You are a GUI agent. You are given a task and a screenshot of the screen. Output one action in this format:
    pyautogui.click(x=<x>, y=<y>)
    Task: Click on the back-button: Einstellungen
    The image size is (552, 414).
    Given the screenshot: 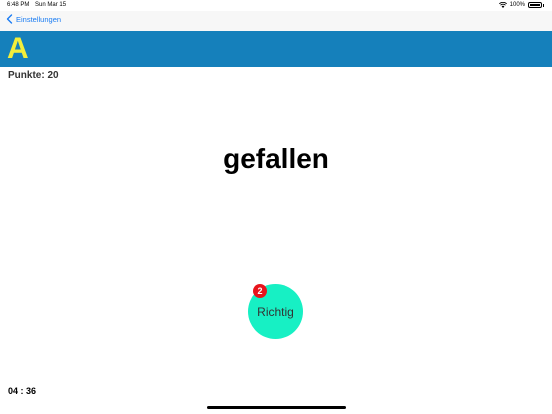 What is the action you would take?
    pyautogui.click(x=33, y=19)
    